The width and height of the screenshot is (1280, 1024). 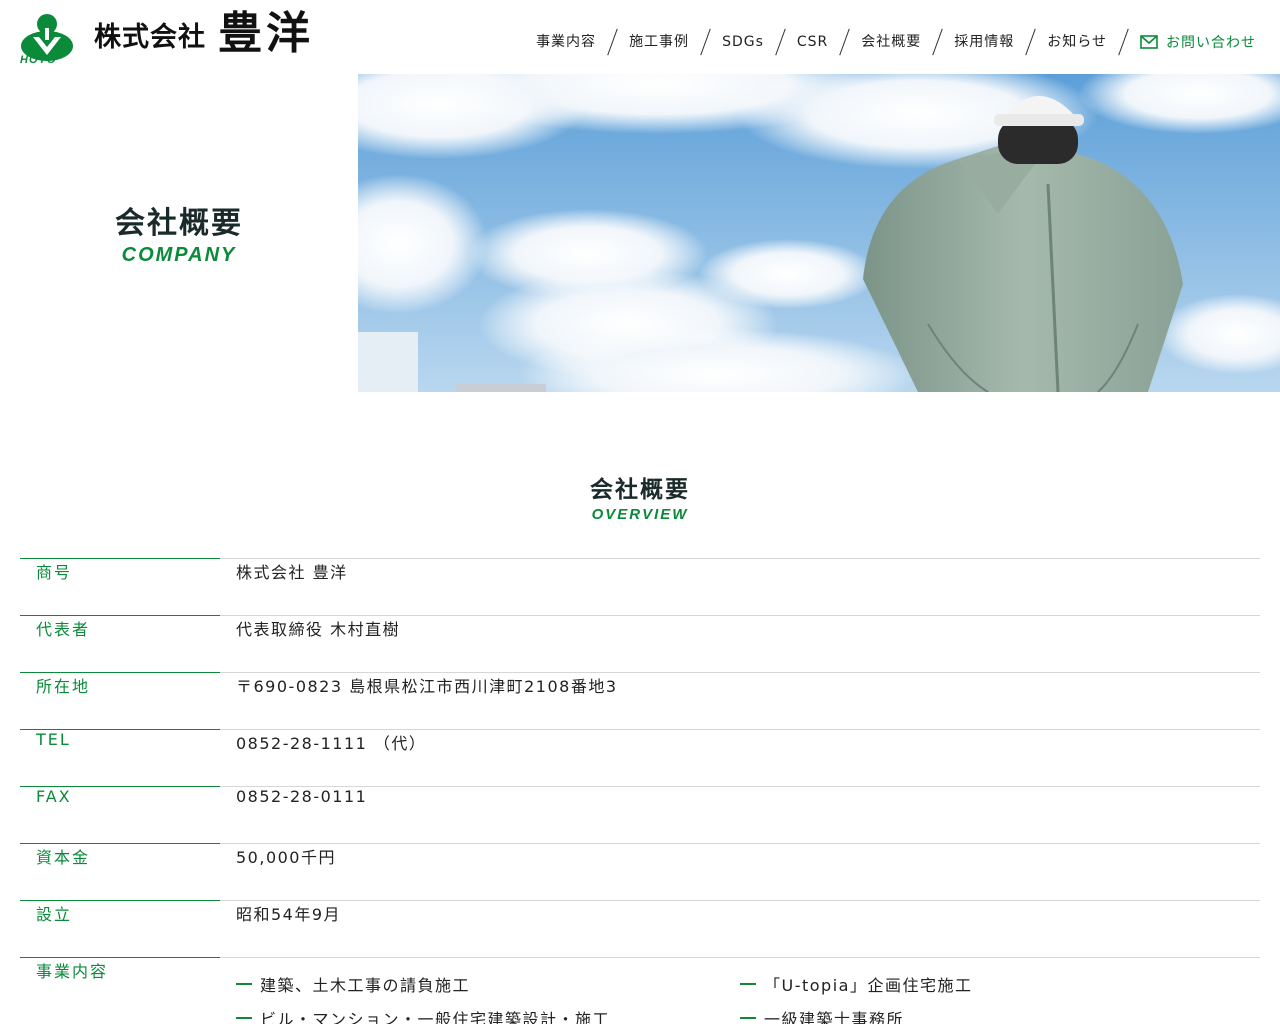 What do you see at coordinates (286, 857) in the screenshot?
I see `row-value: 50,000千円` at bounding box center [286, 857].